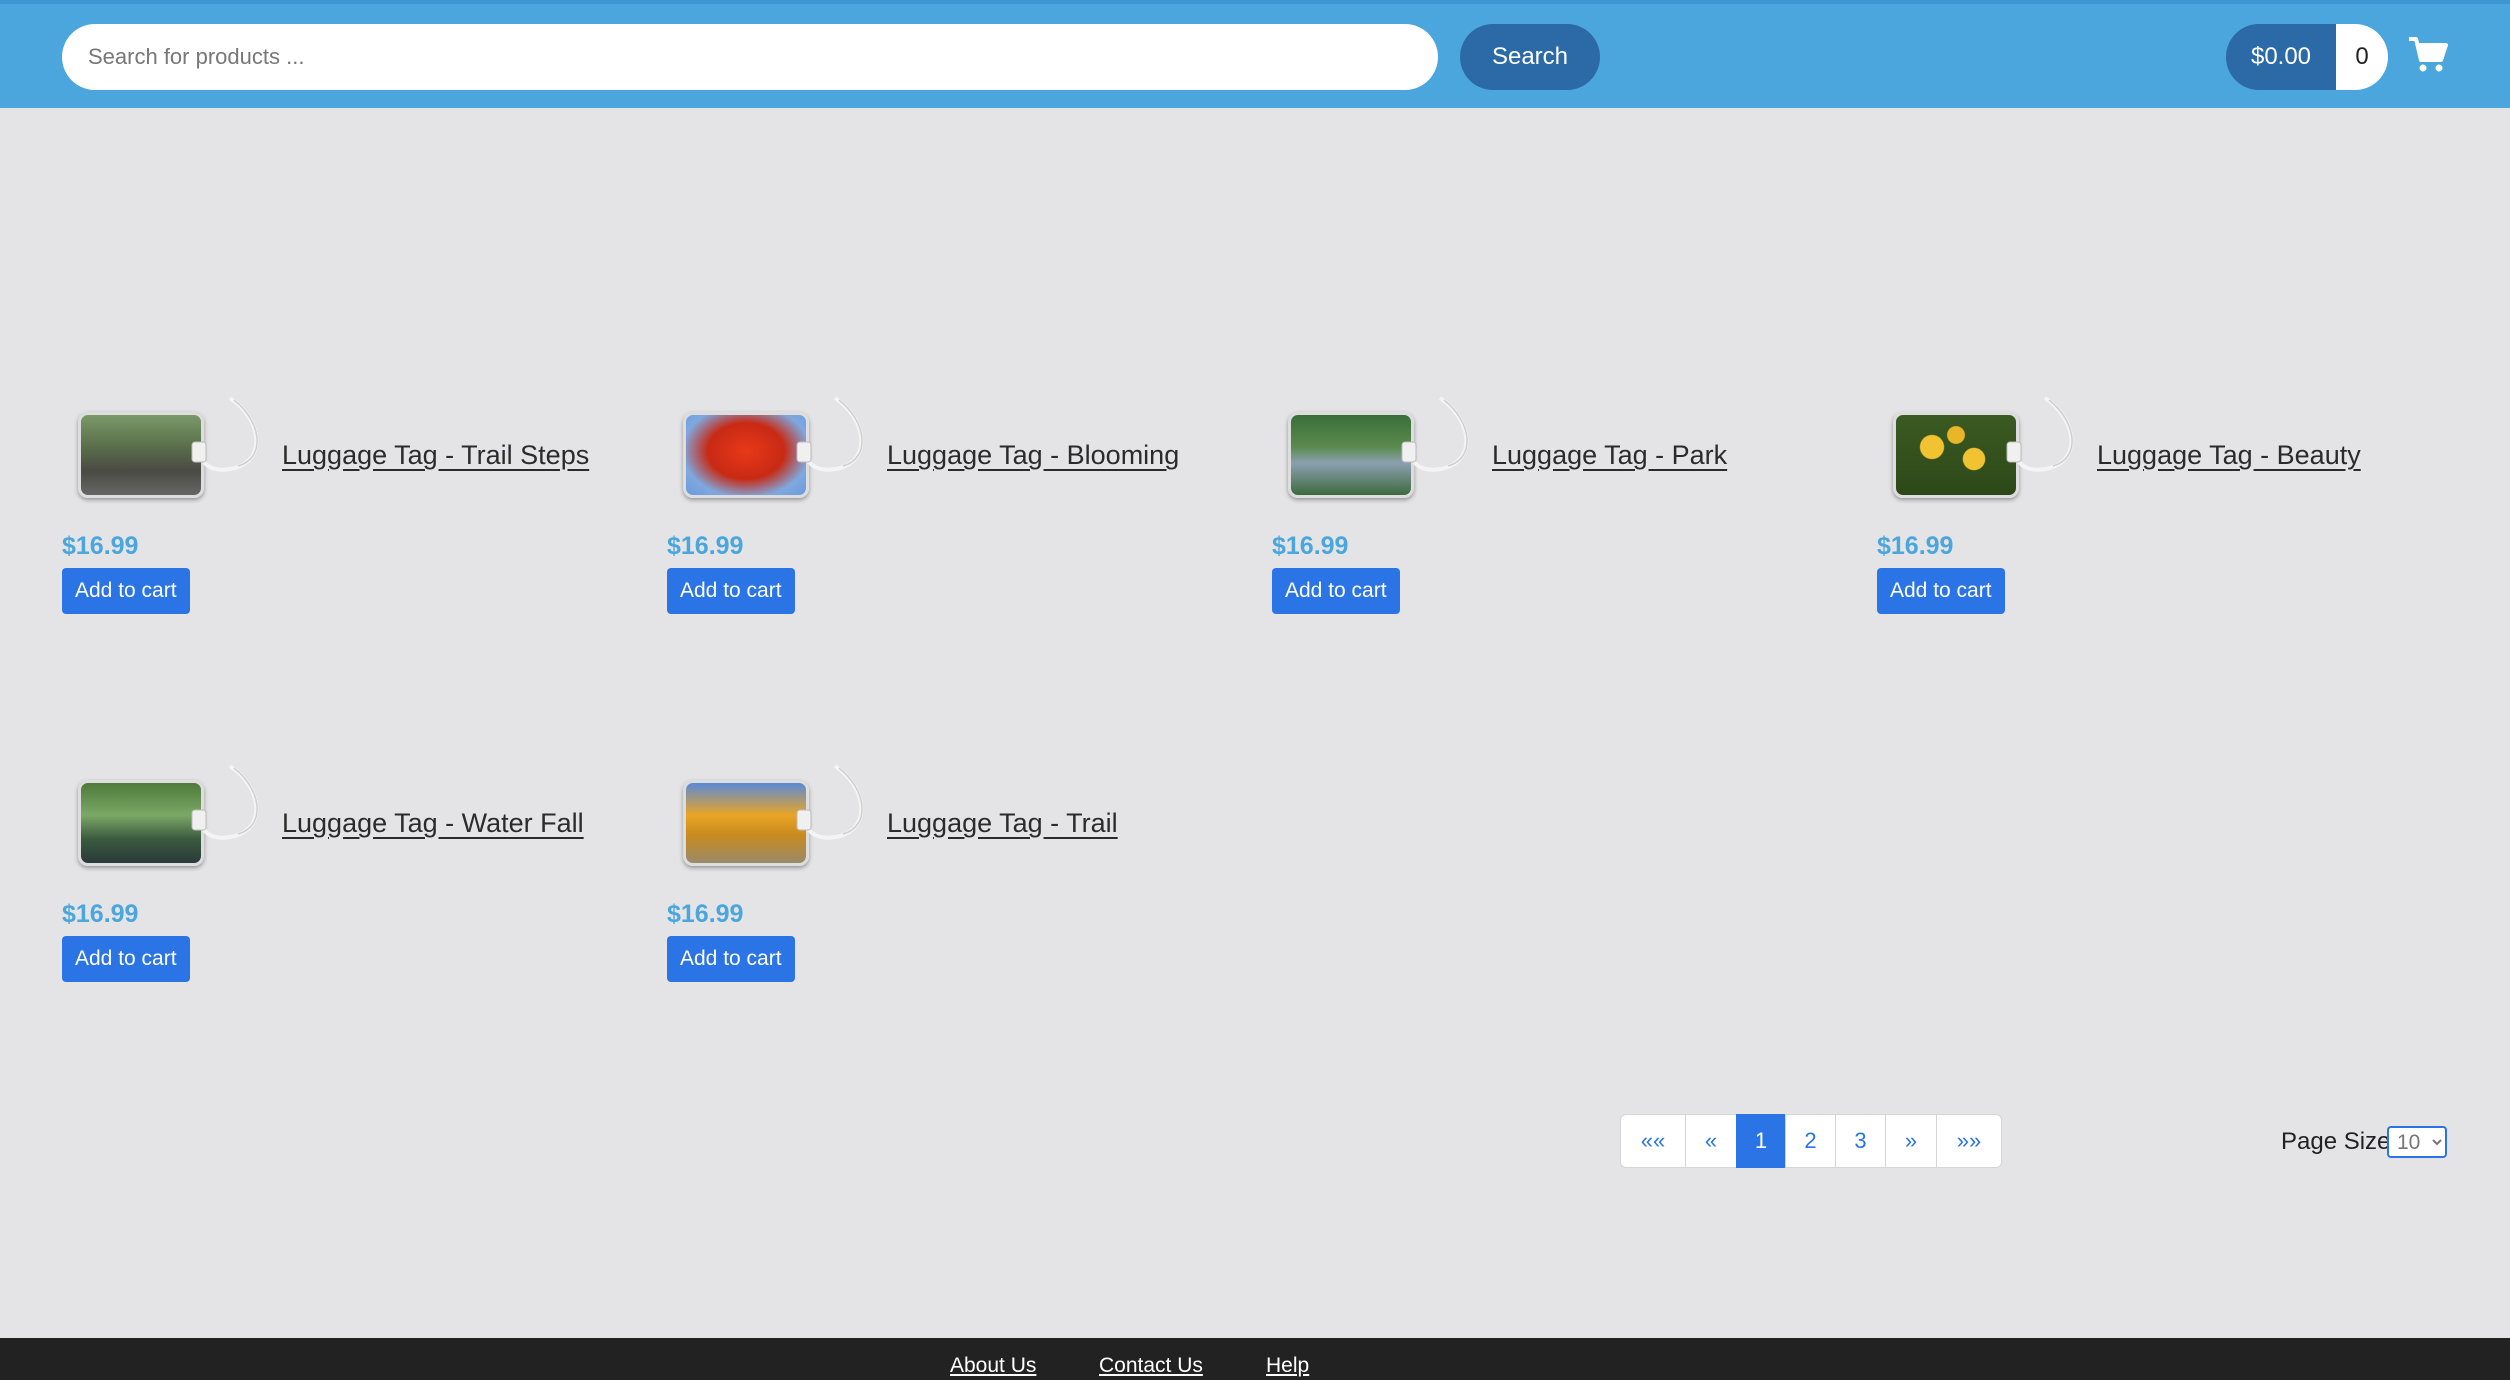  What do you see at coordinates (1033, 455) in the screenshot?
I see `product-title-link: Luggage Tag - Blooming` at bounding box center [1033, 455].